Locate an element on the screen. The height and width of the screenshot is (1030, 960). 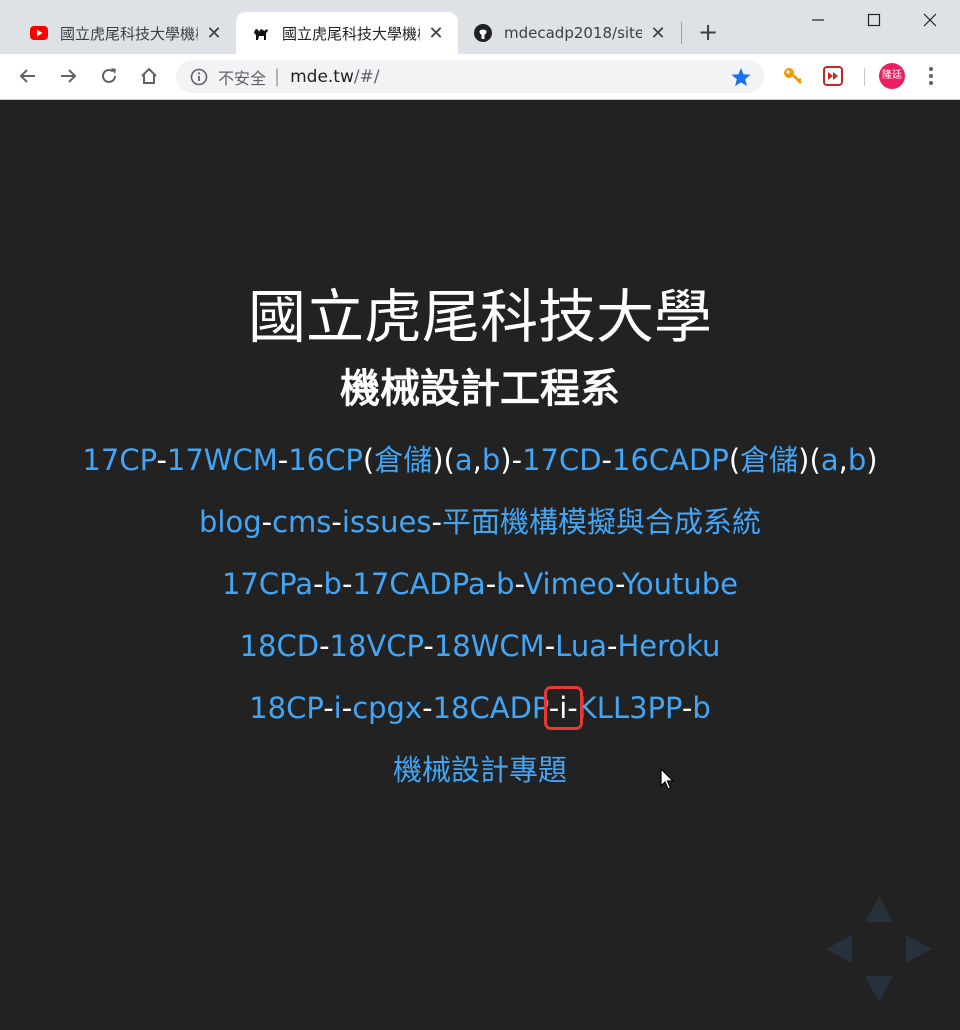
github-icon is located at coordinates (483, 33).